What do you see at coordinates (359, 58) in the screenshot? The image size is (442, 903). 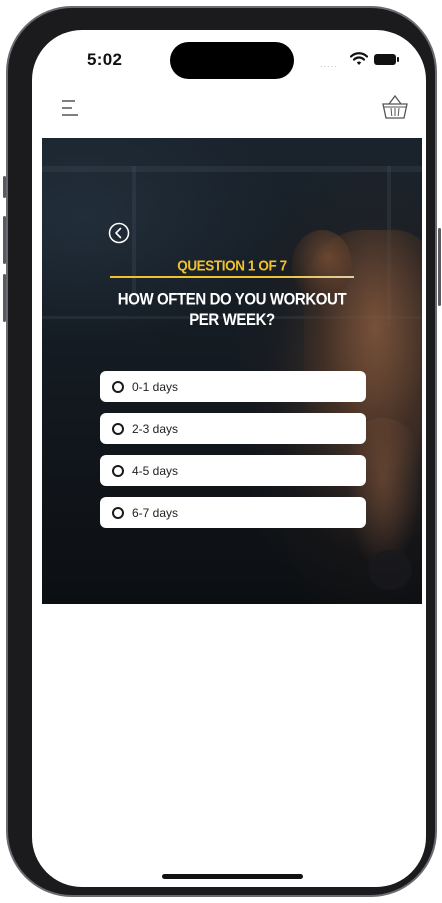 I see `wifi-icon` at bounding box center [359, 58].